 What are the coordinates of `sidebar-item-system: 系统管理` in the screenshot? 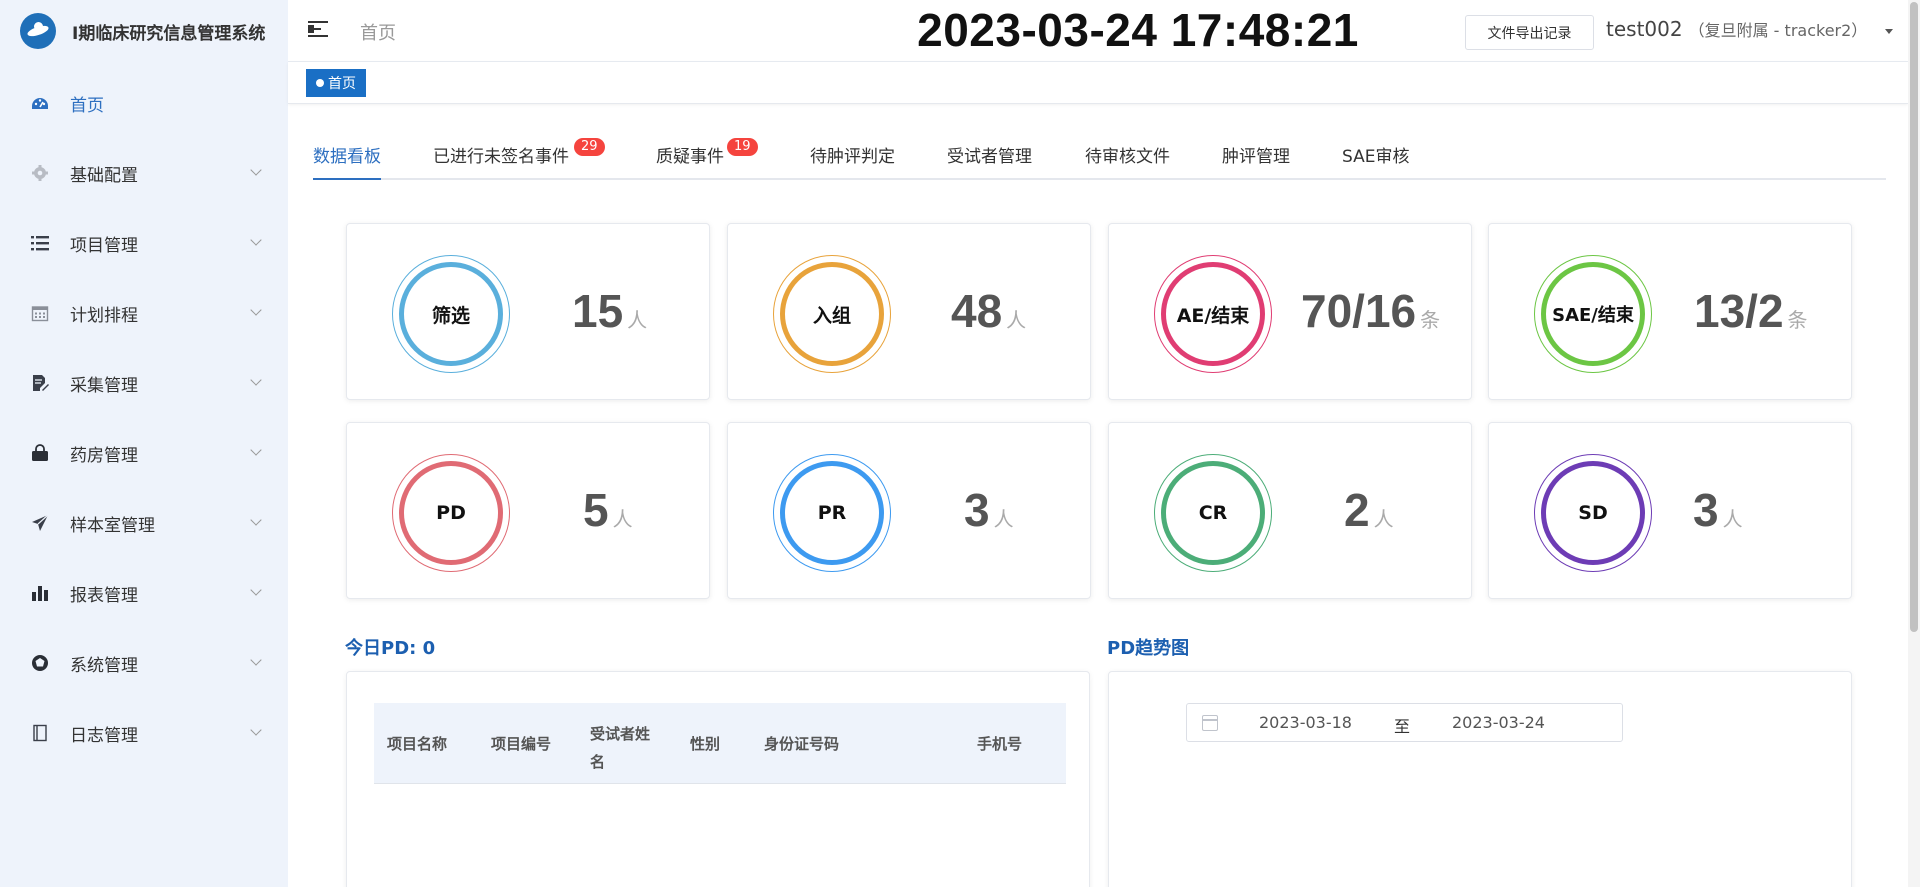 It's located at (144, 663).